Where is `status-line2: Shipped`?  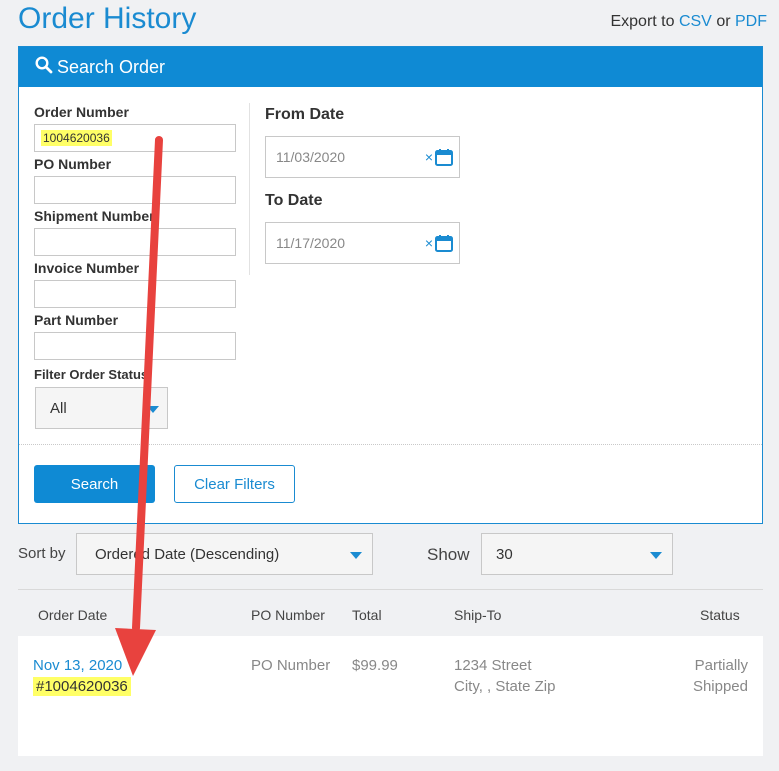
status-line2: Shipped is located at coordinates (720, 686).